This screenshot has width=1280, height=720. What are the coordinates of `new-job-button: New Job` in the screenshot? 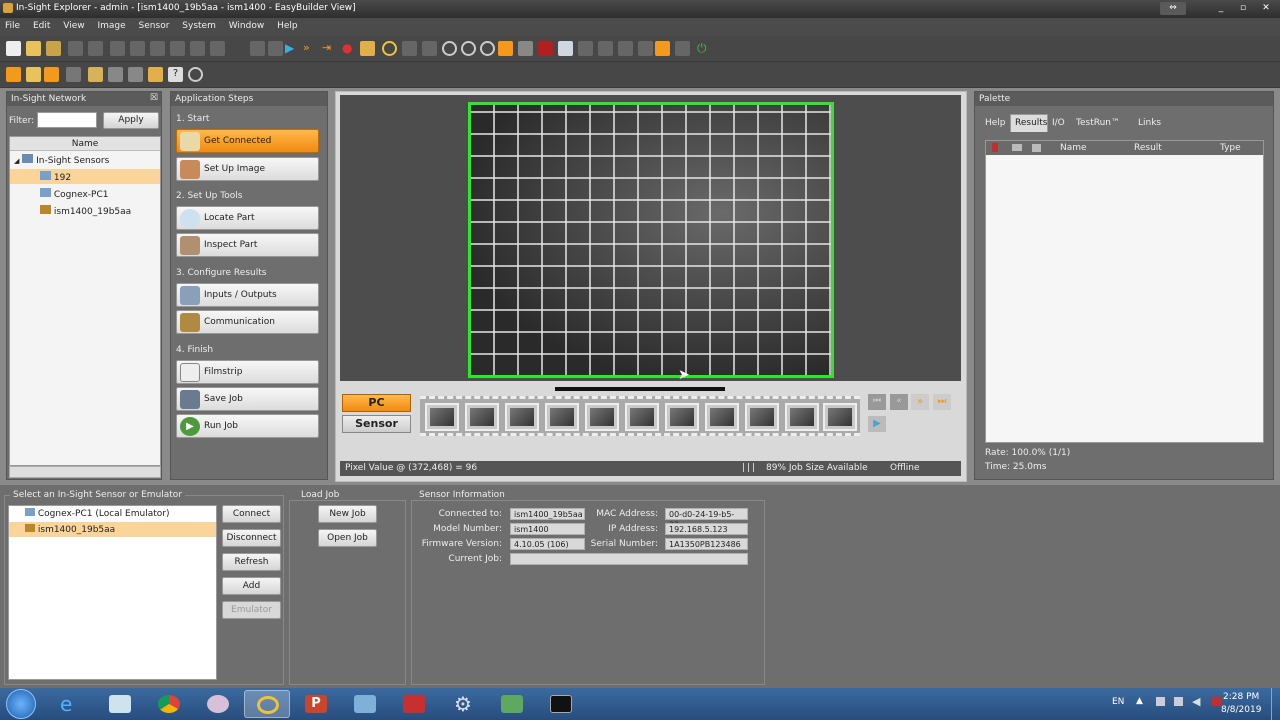 It's located at (347, 514).